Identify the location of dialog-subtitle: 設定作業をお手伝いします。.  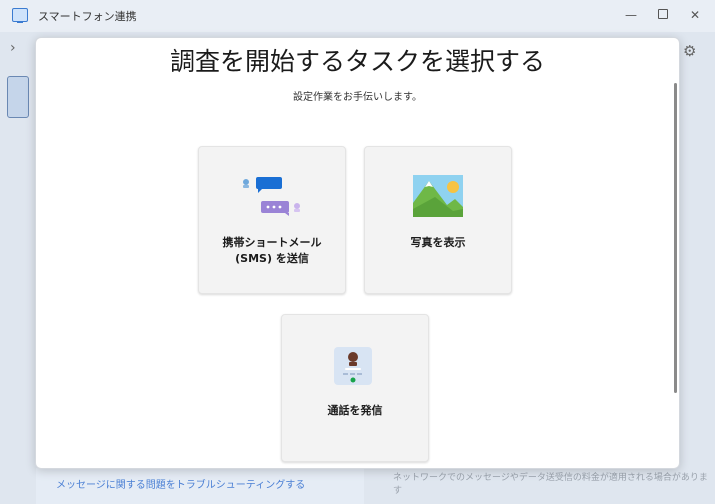
(357, 97).